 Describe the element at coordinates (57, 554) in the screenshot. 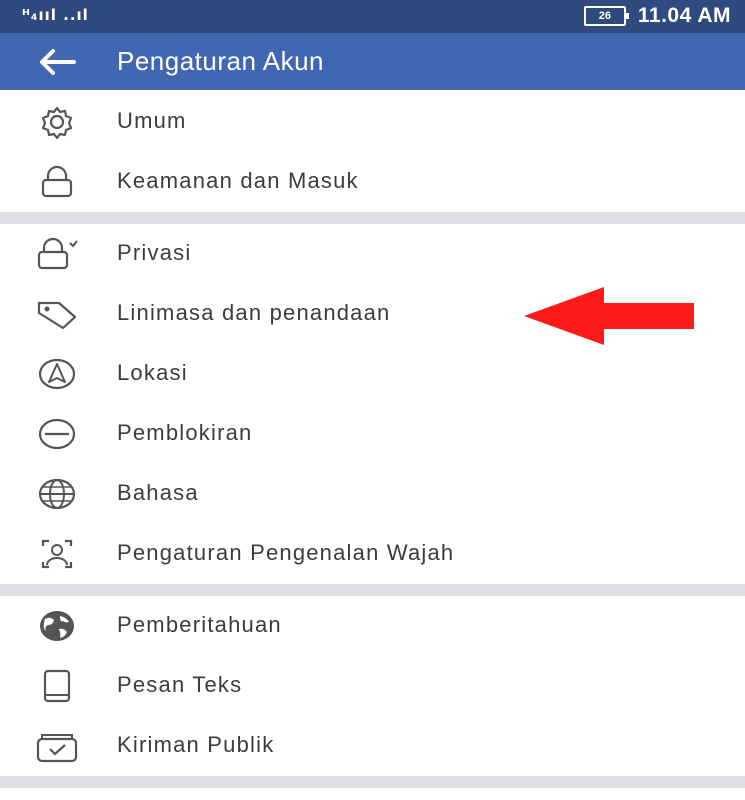

I see `face-scan-icon` at that location.